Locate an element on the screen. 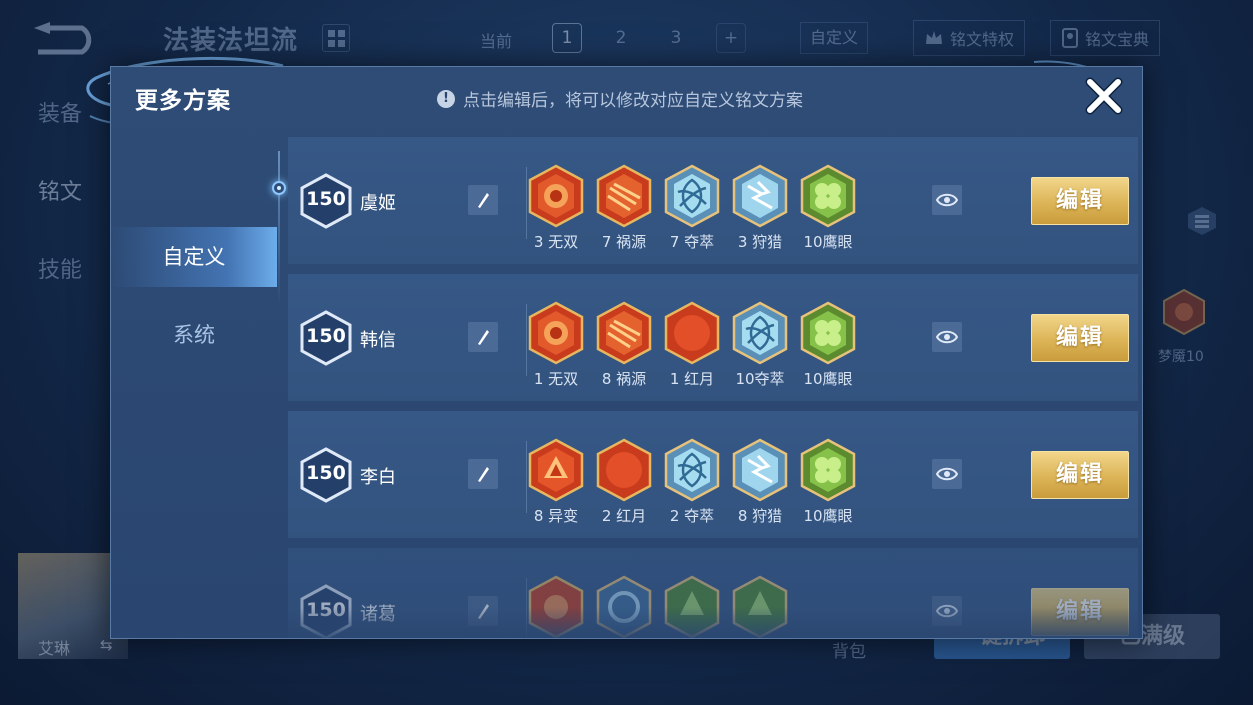  bag-label: 背包 is located at coordinates (849, 649).